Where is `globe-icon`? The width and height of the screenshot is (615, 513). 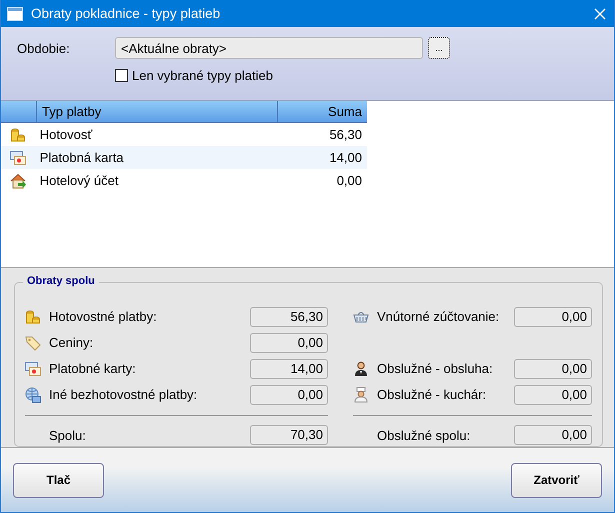
globe-icon is located at coordinates (33, 394).